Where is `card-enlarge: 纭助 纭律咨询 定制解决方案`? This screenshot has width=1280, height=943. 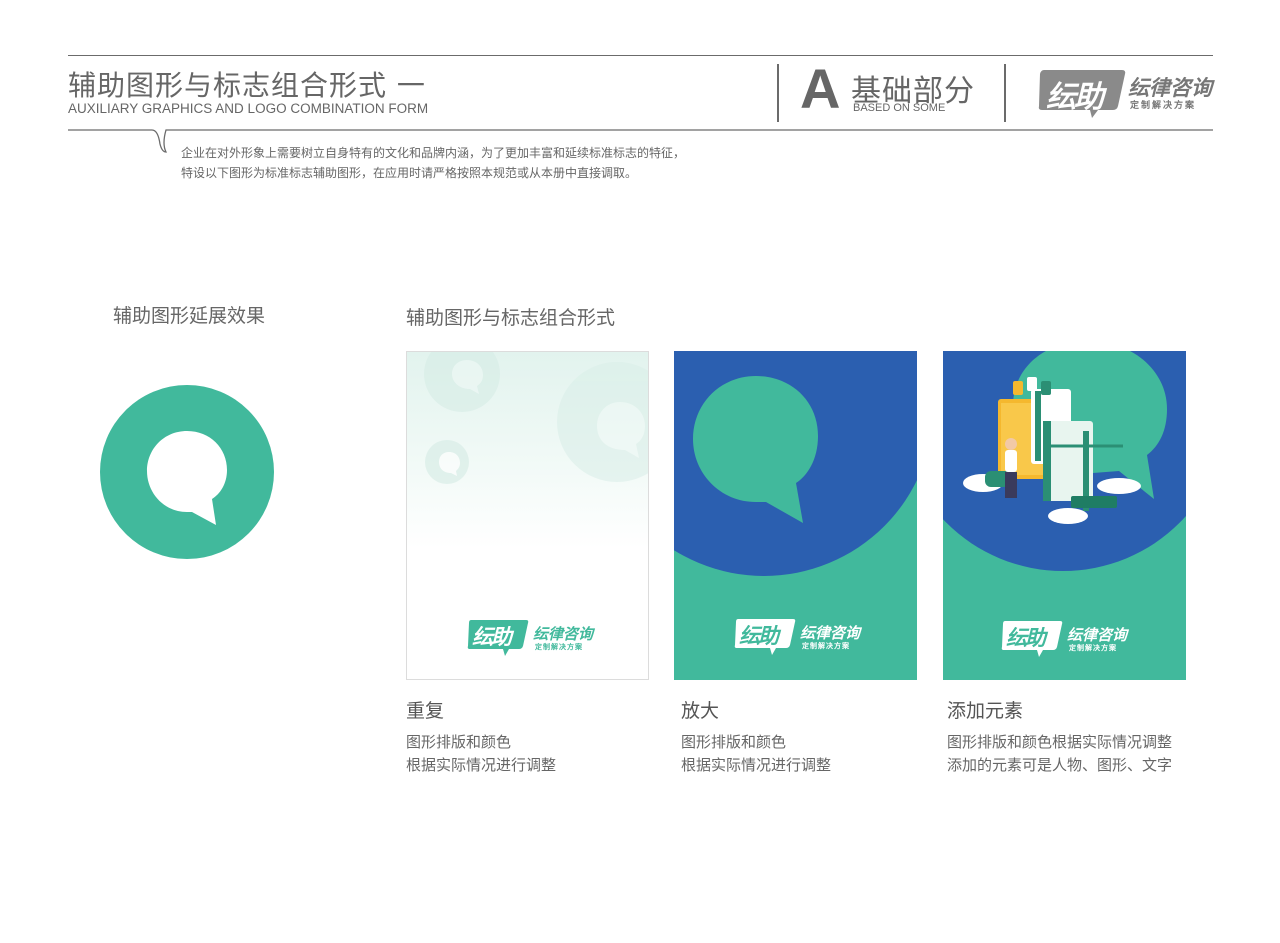
card-enlarge: 纭助 纭律咨询 定制解决方案 is located at coordinates (795, 515).